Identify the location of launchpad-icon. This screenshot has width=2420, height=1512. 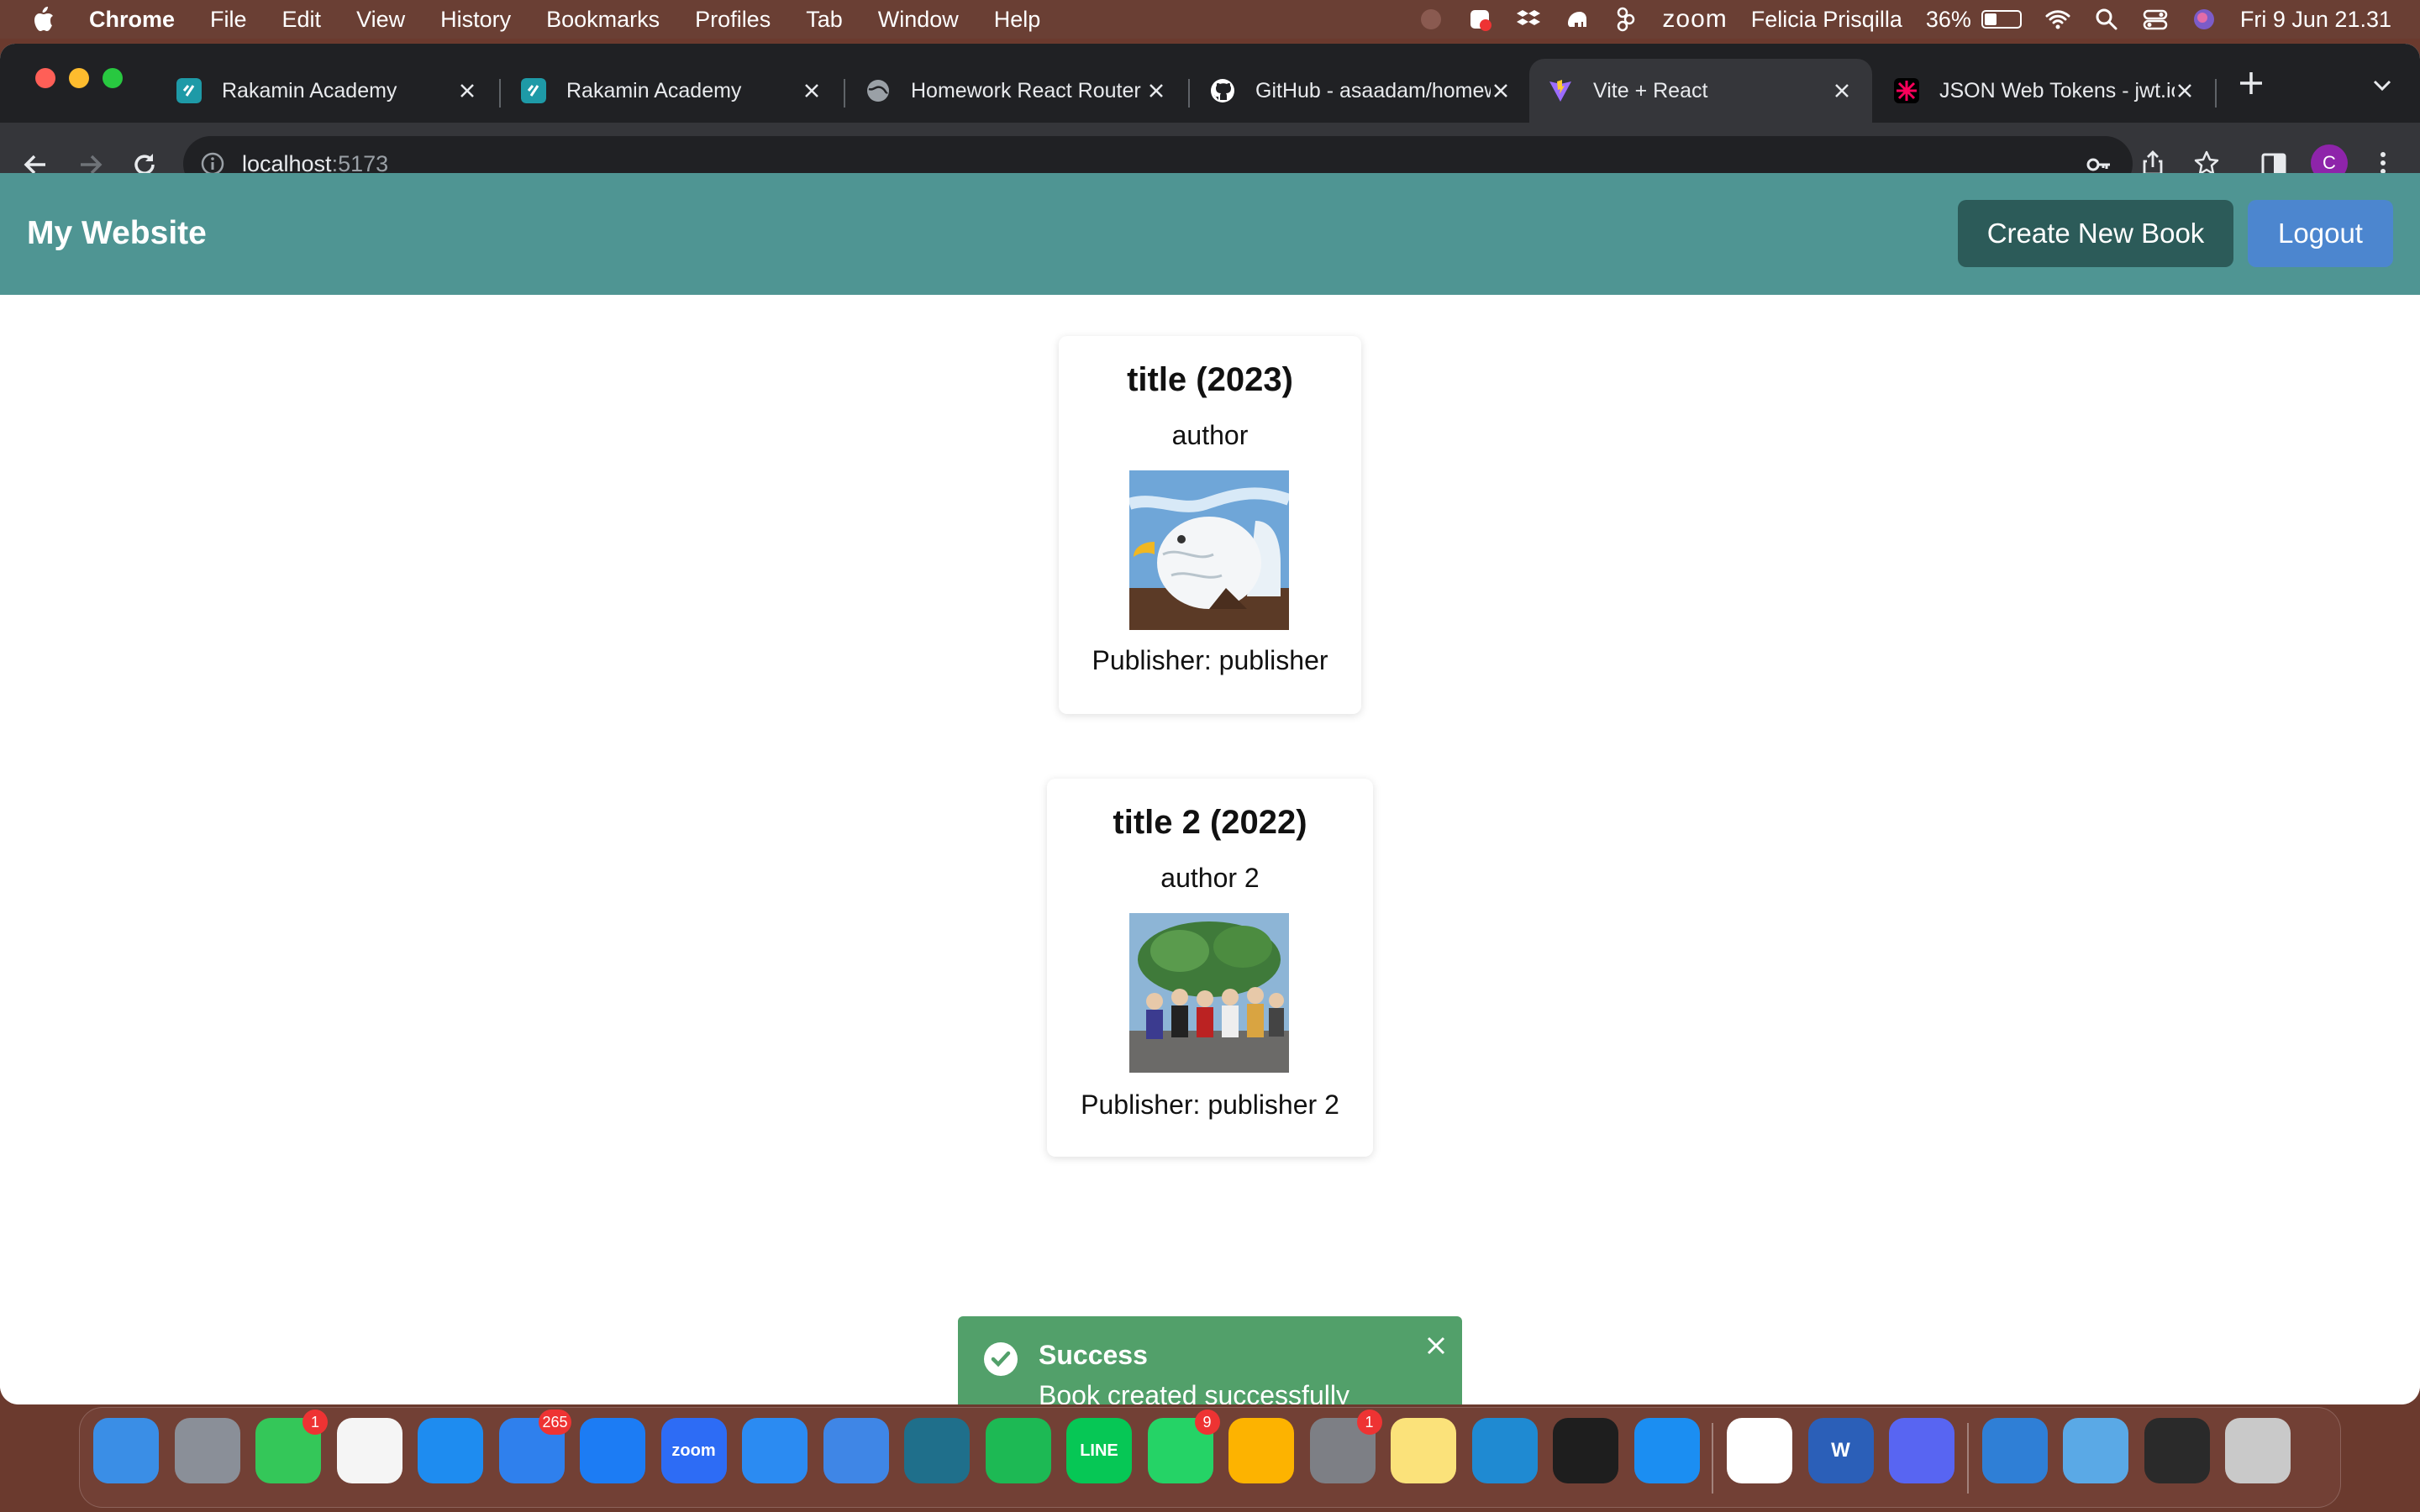
(207, 1450).